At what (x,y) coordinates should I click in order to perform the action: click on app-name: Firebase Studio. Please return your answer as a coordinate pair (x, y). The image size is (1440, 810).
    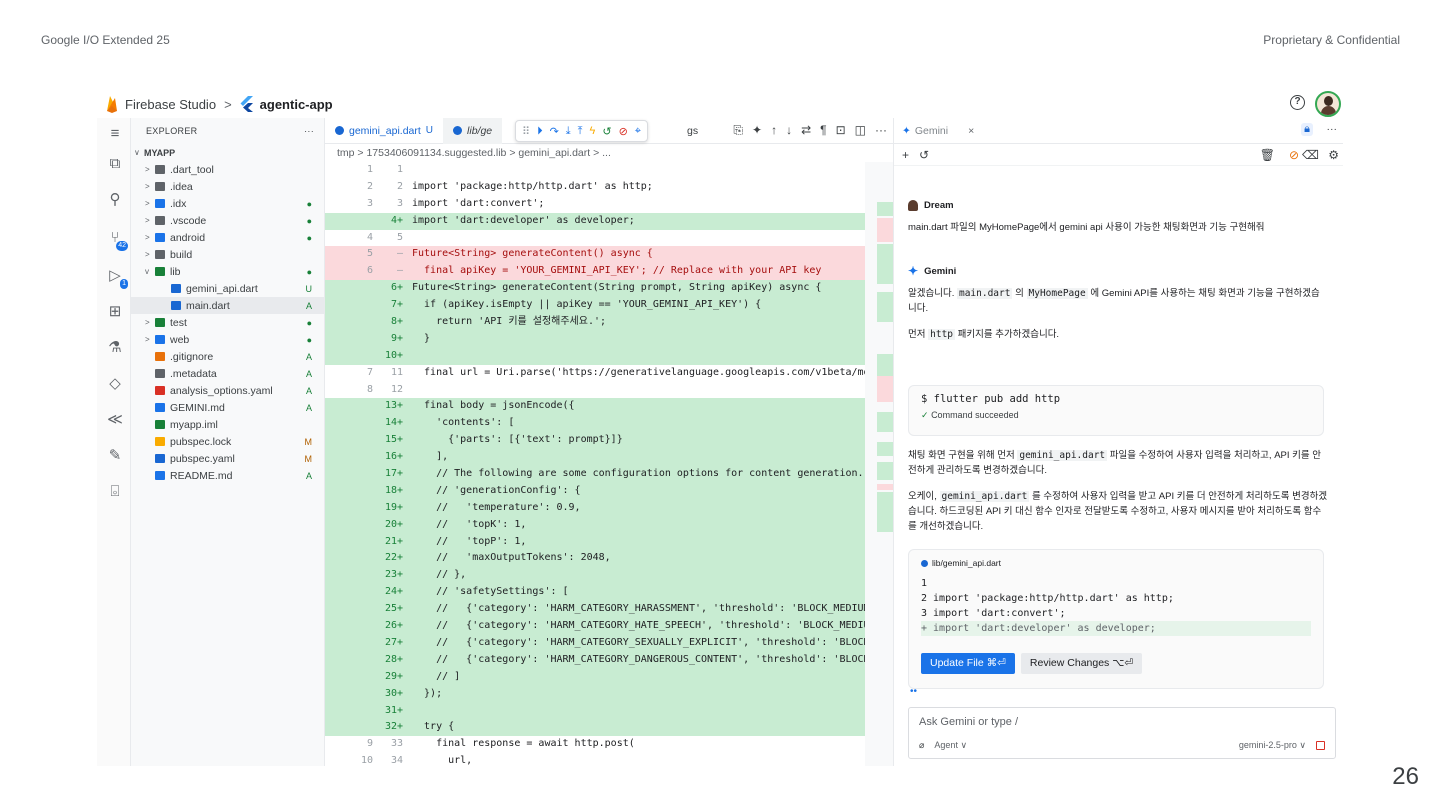
    Looking at the image, I should click on (170, 104).